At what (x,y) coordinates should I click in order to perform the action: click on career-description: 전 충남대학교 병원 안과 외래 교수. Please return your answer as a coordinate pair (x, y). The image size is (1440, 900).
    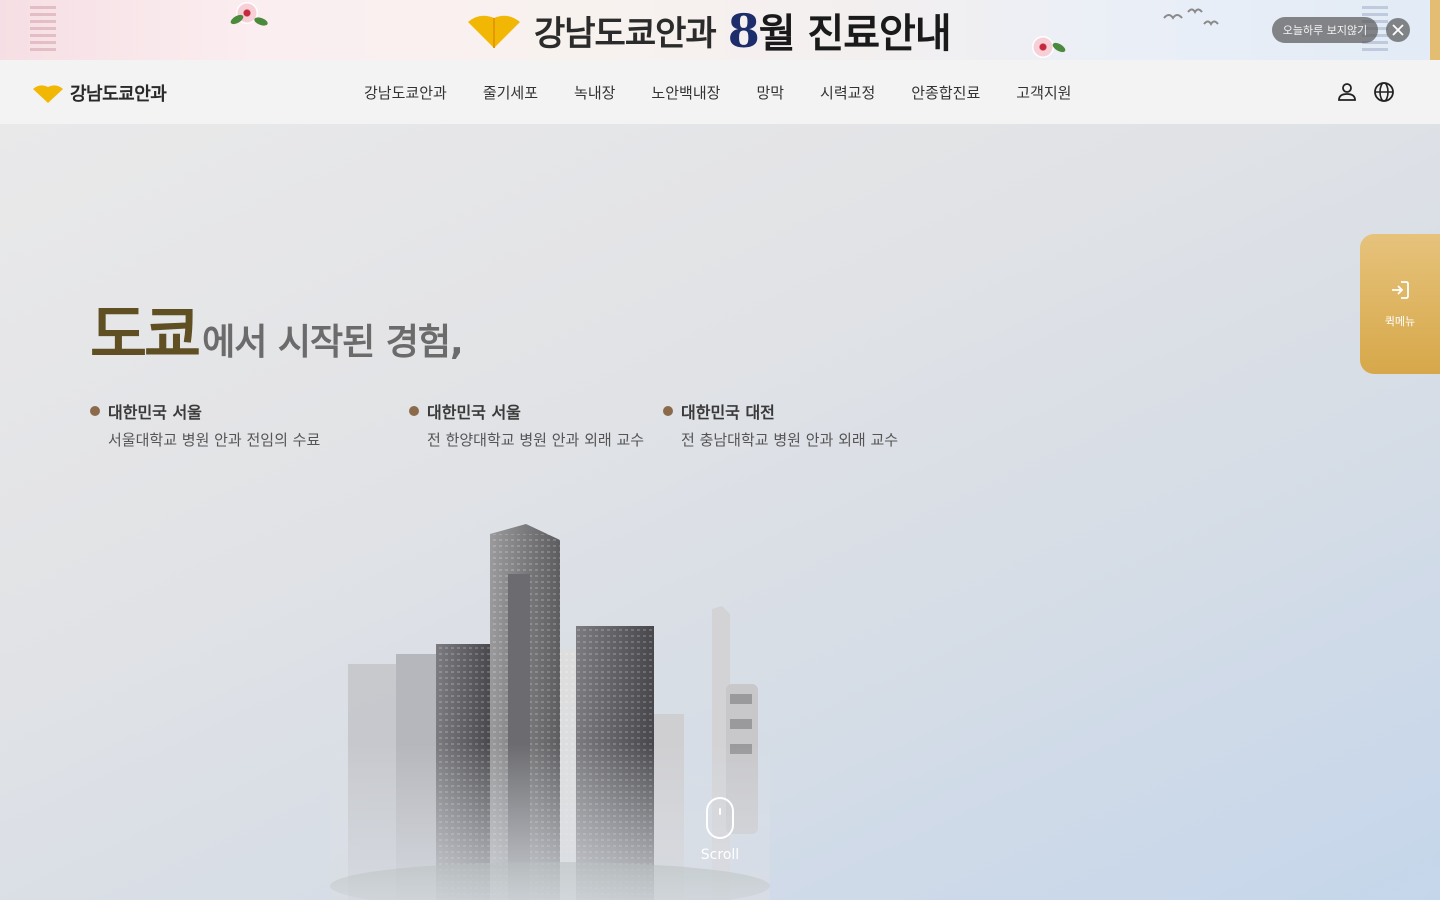
    Looking at the image, I should click on (790, 440).